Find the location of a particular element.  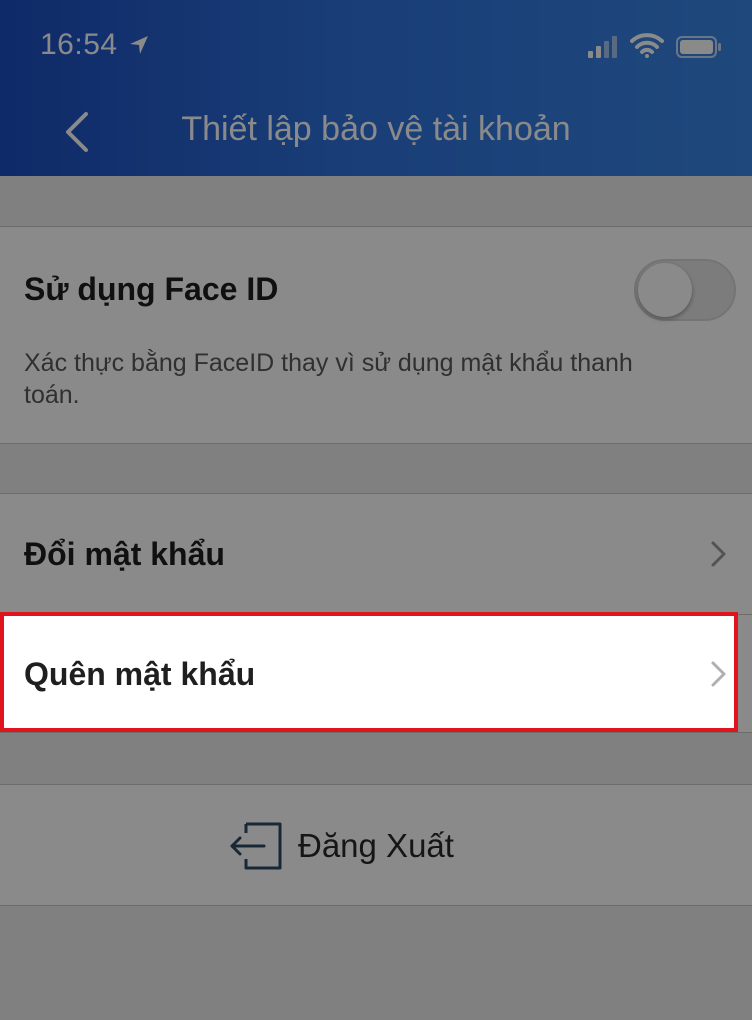

face-id-title: Sử dụng Face ID is located at coordinates (151, 289).